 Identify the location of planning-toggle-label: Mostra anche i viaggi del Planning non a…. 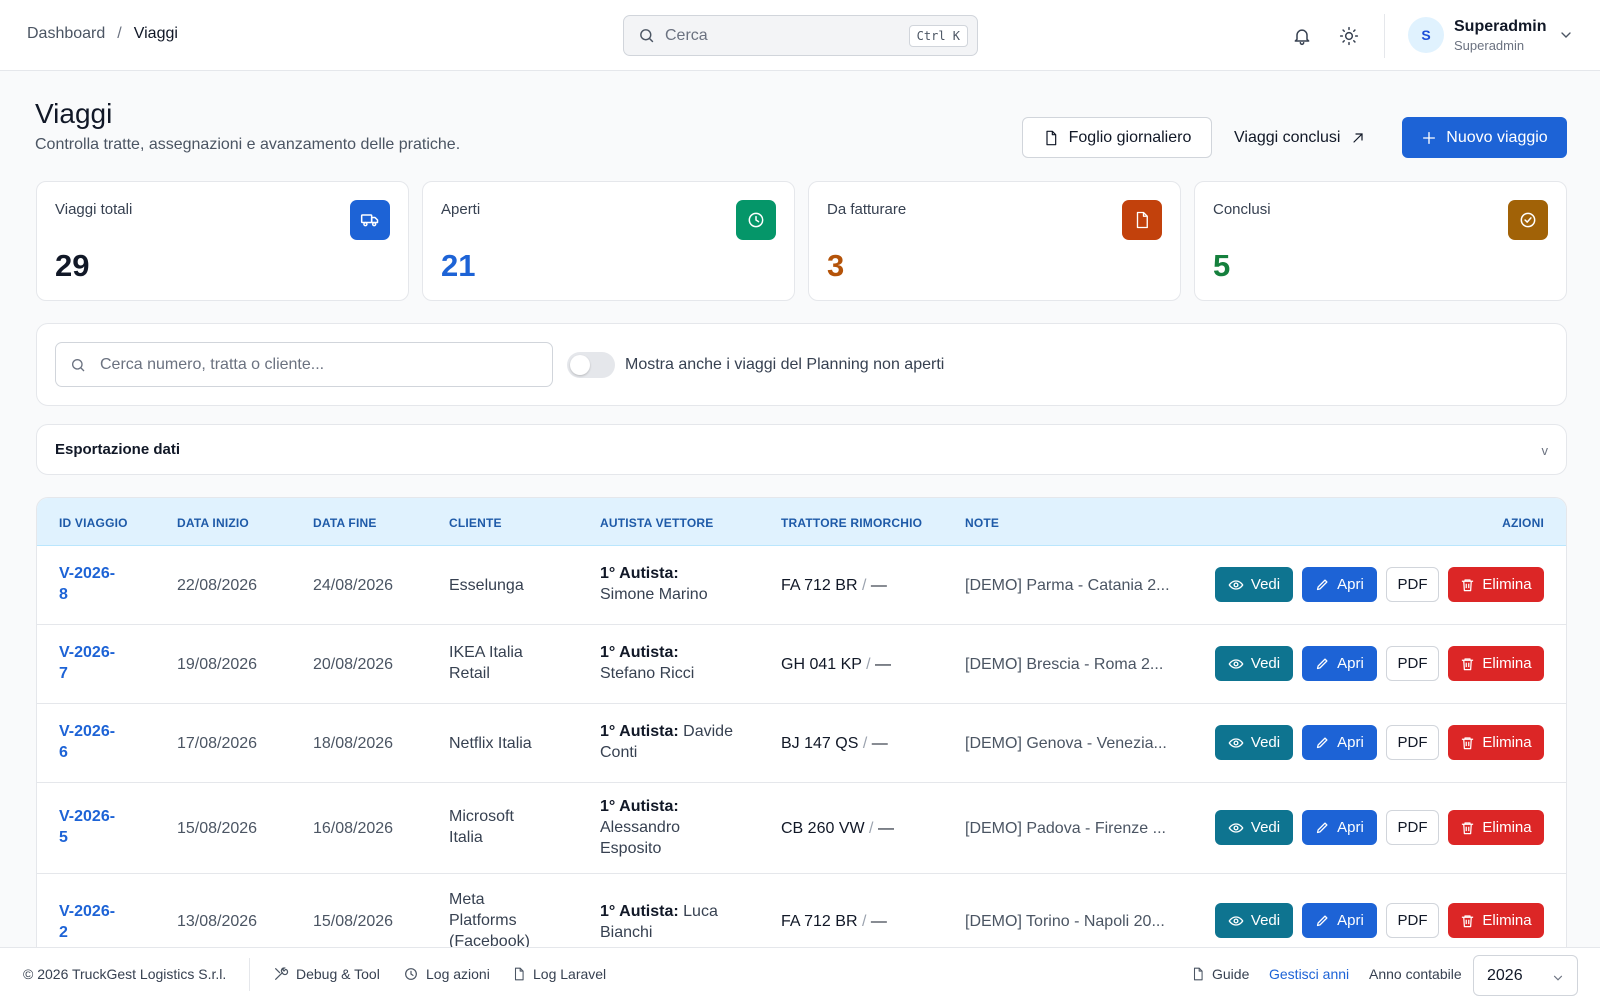
(785, 364).